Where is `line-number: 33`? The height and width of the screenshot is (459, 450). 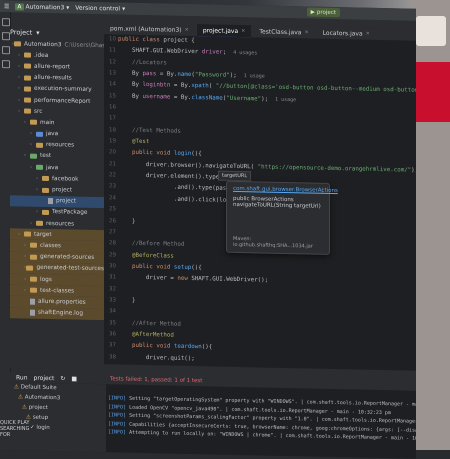
line-number: 33 is located at coordinates (111, 301).